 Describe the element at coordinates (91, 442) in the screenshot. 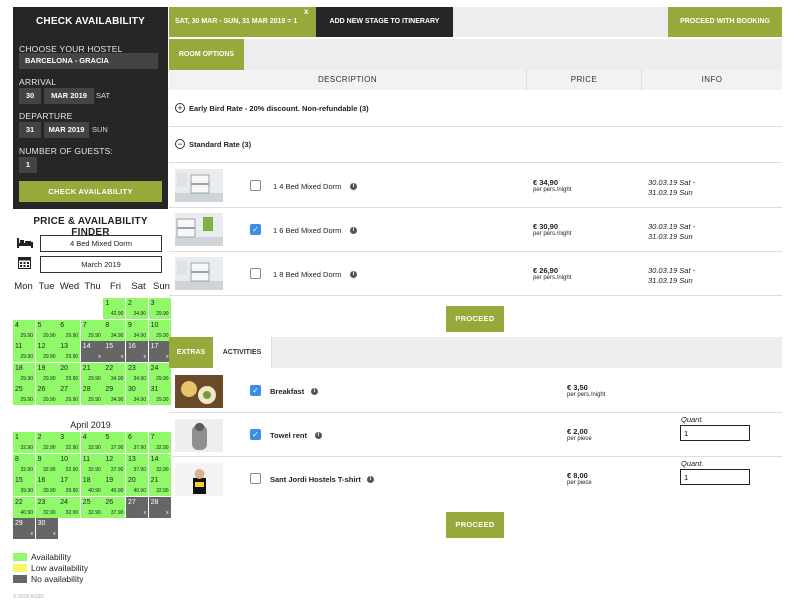

I see `calendar-day: 4 32.90` at that location.